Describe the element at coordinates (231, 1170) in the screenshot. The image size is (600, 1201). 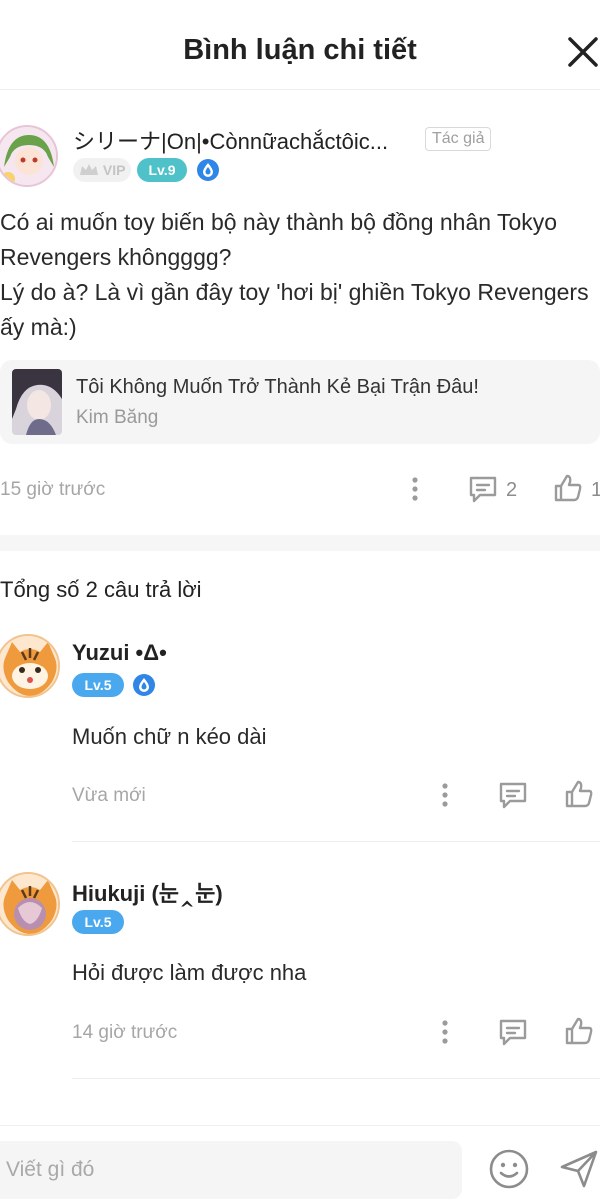
I see `comment-input` at that location.